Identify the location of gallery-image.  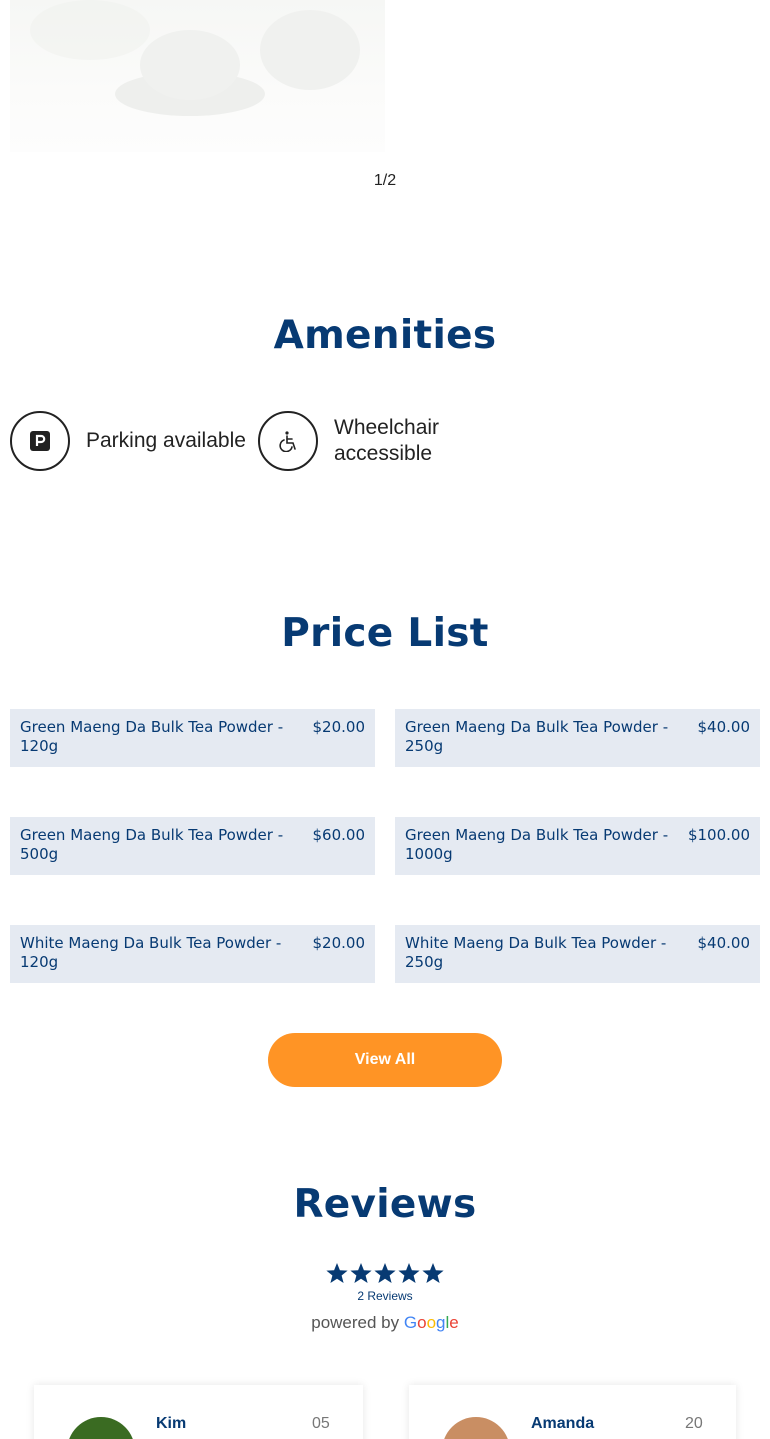
(197, 76).